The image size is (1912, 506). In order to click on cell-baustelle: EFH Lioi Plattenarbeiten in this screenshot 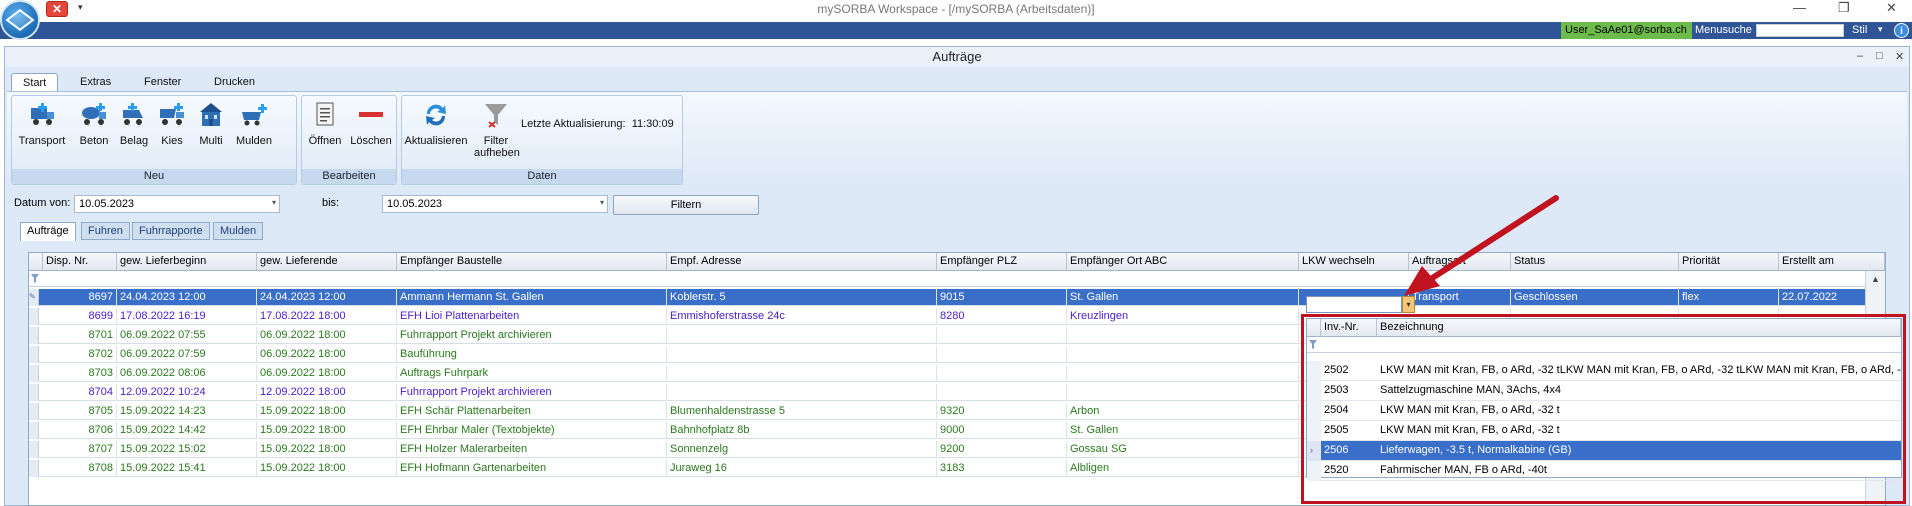, I will do `click(532, 316)`.